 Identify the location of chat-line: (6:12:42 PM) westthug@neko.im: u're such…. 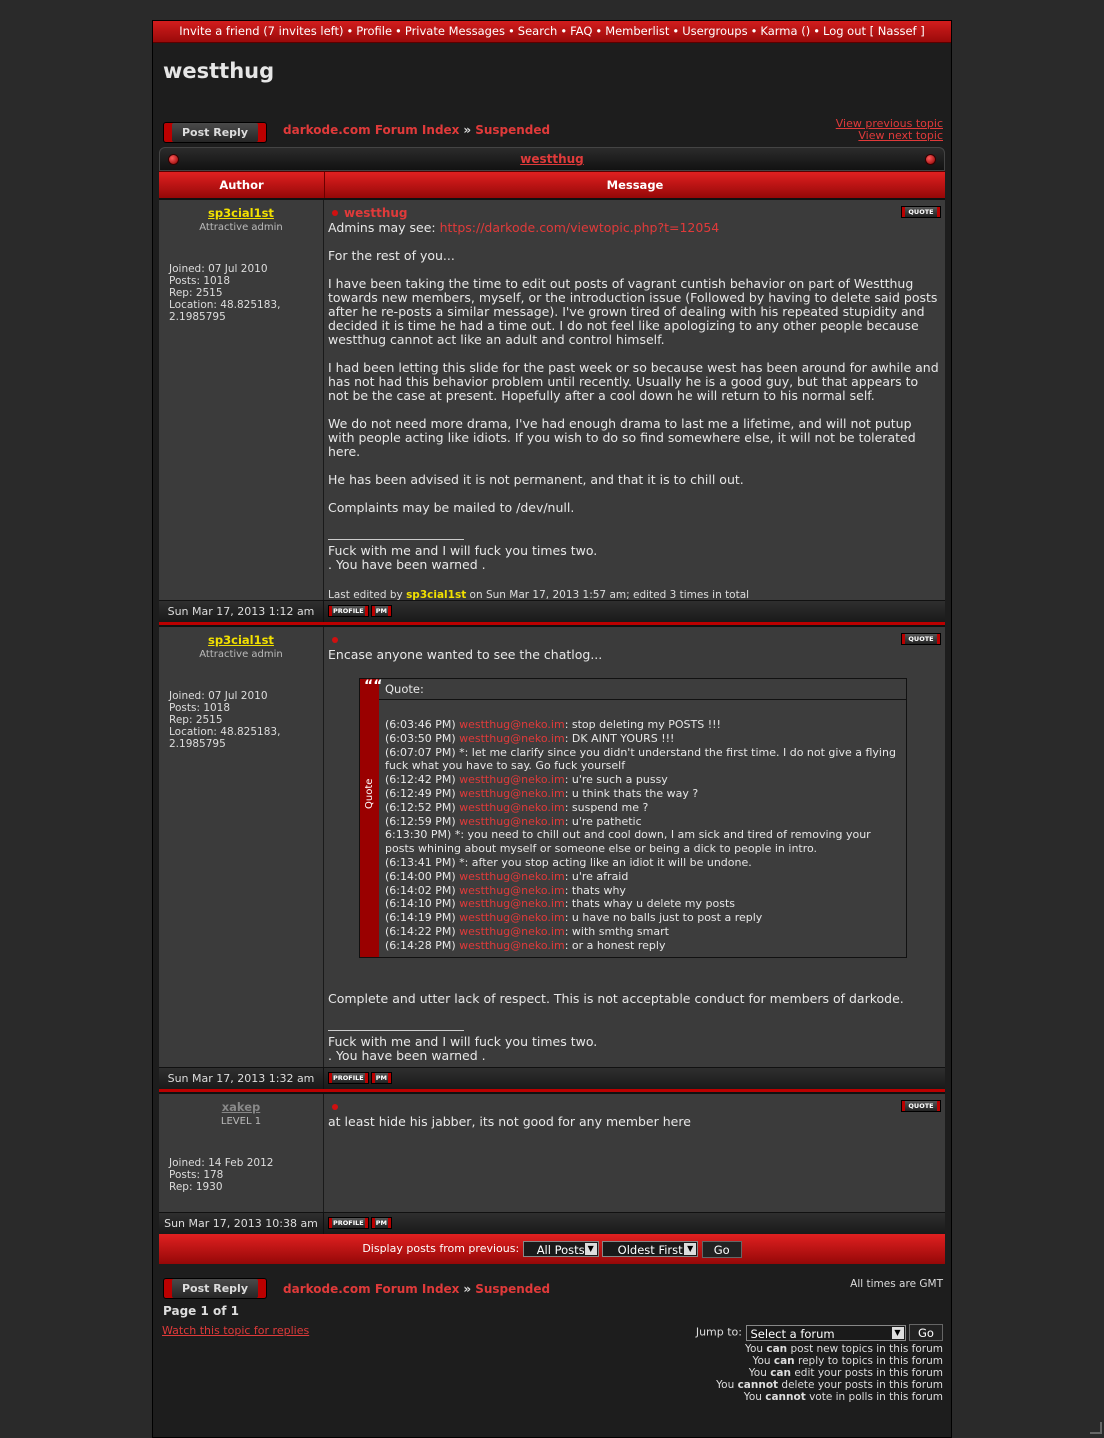
(526, 780).